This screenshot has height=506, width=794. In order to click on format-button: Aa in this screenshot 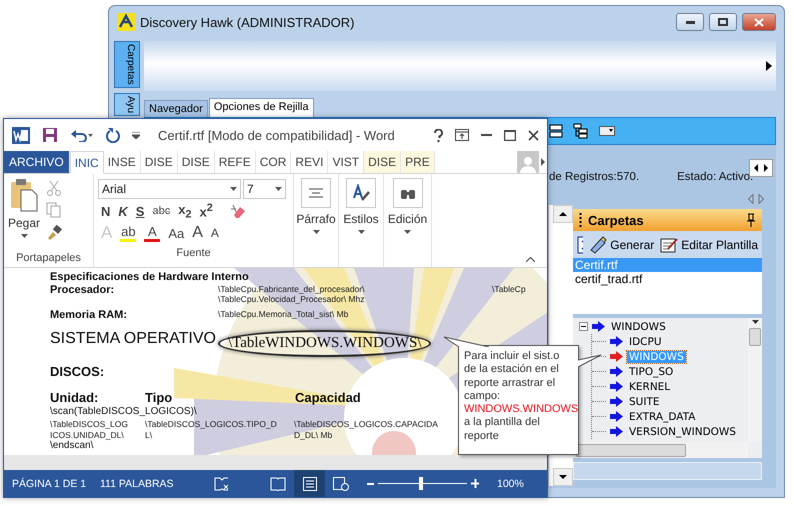, I will do `click(176, 233)`.